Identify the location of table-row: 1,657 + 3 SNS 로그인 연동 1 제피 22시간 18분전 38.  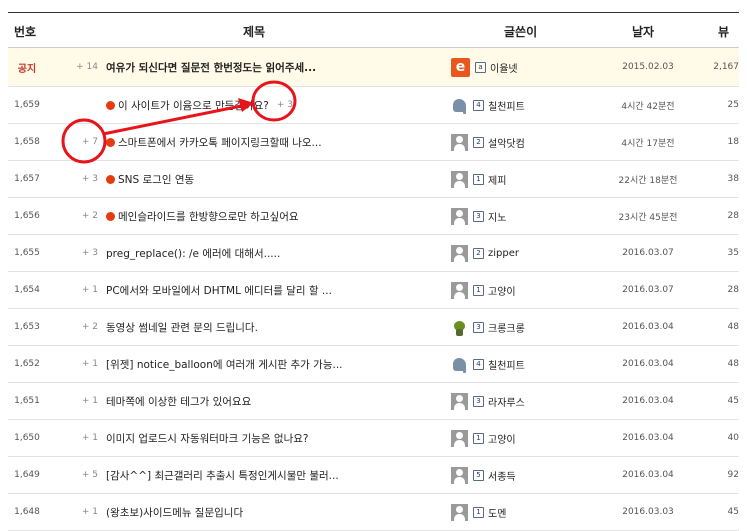
(373, 179).